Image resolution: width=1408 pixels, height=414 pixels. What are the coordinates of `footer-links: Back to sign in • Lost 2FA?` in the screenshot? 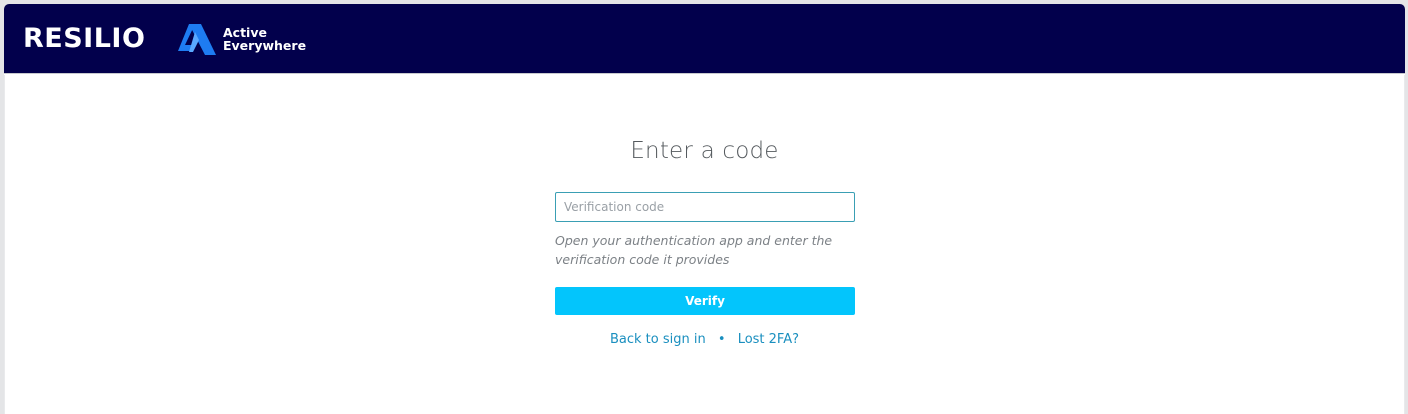 It's located at (704, 339).